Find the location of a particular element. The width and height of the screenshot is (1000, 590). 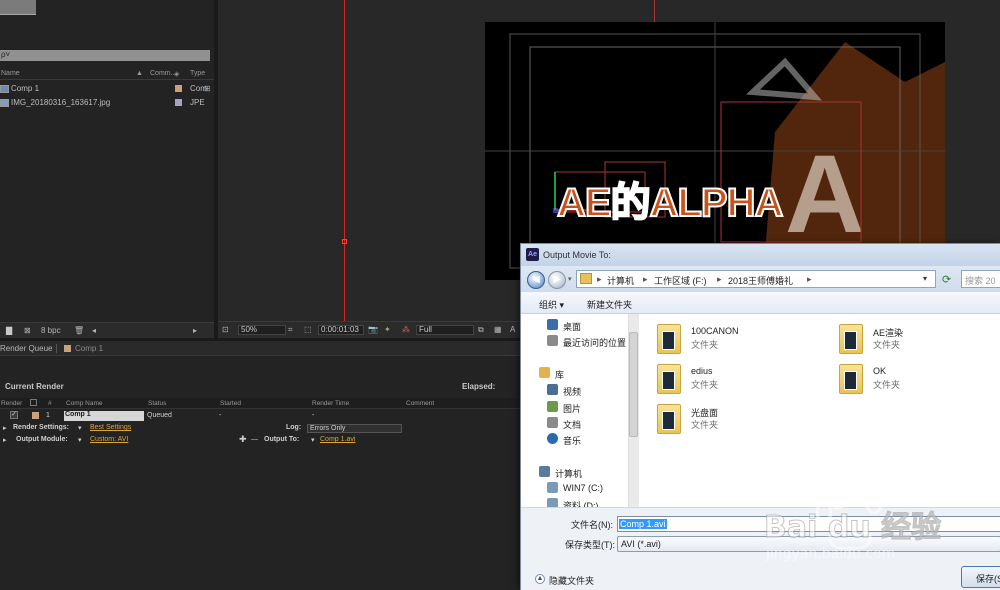

current-render-bar: Current Render Elapsed: is located at coordinates (260, 387).